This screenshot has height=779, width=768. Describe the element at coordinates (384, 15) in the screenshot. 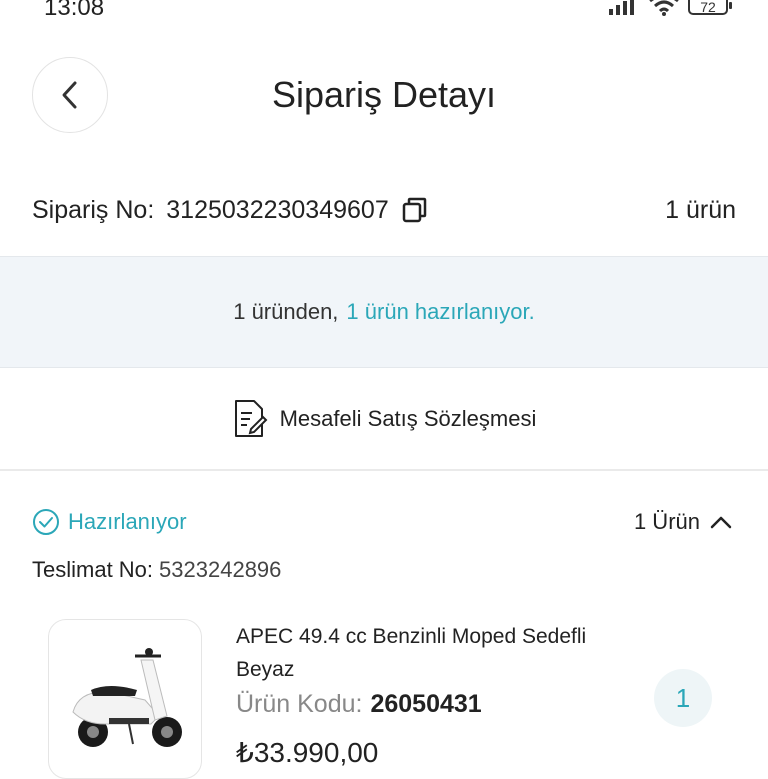

I see `status-bar: 13:08 72` at that location.